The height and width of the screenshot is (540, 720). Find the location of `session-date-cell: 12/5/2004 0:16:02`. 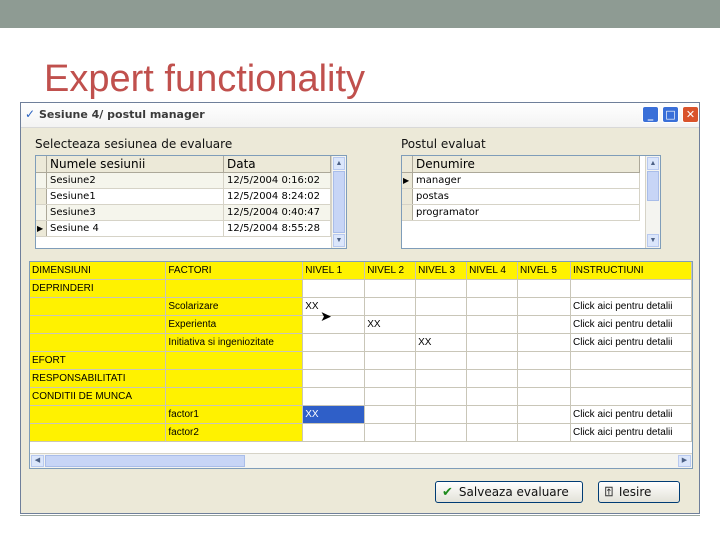

session-date-cell: 12/5/2004 0:16:02 is located at coordinates (277, 180).